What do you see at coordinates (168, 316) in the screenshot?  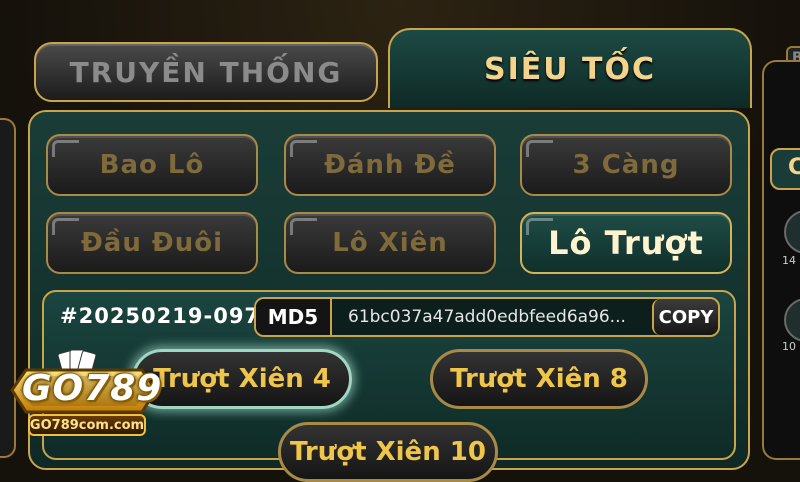 I see `session-id: #20250219-0975` at bounding box center [168, 316].